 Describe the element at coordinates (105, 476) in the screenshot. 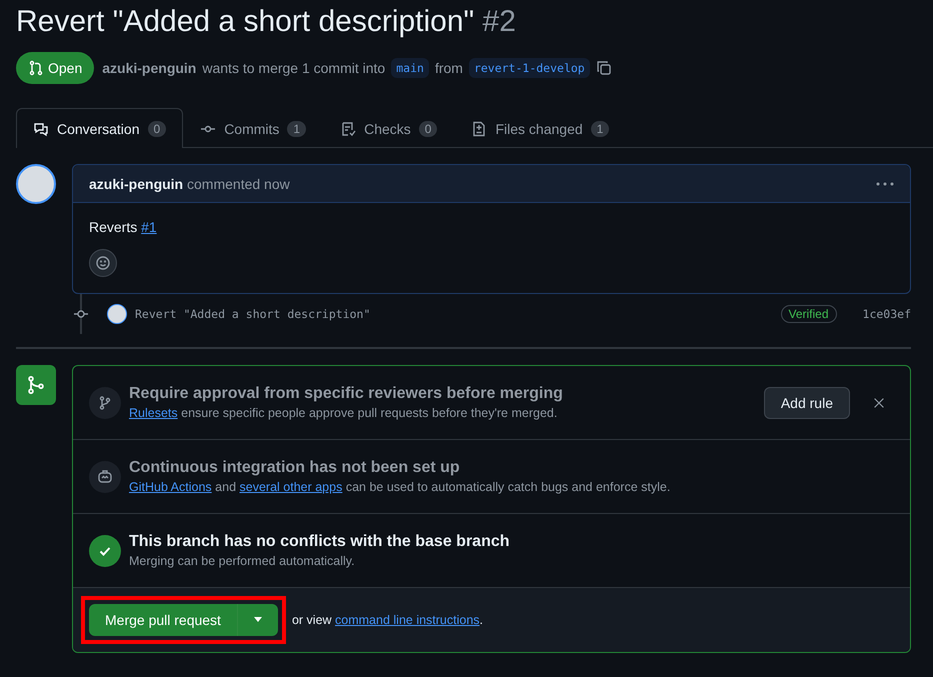

I see `robot-icon` at that location.